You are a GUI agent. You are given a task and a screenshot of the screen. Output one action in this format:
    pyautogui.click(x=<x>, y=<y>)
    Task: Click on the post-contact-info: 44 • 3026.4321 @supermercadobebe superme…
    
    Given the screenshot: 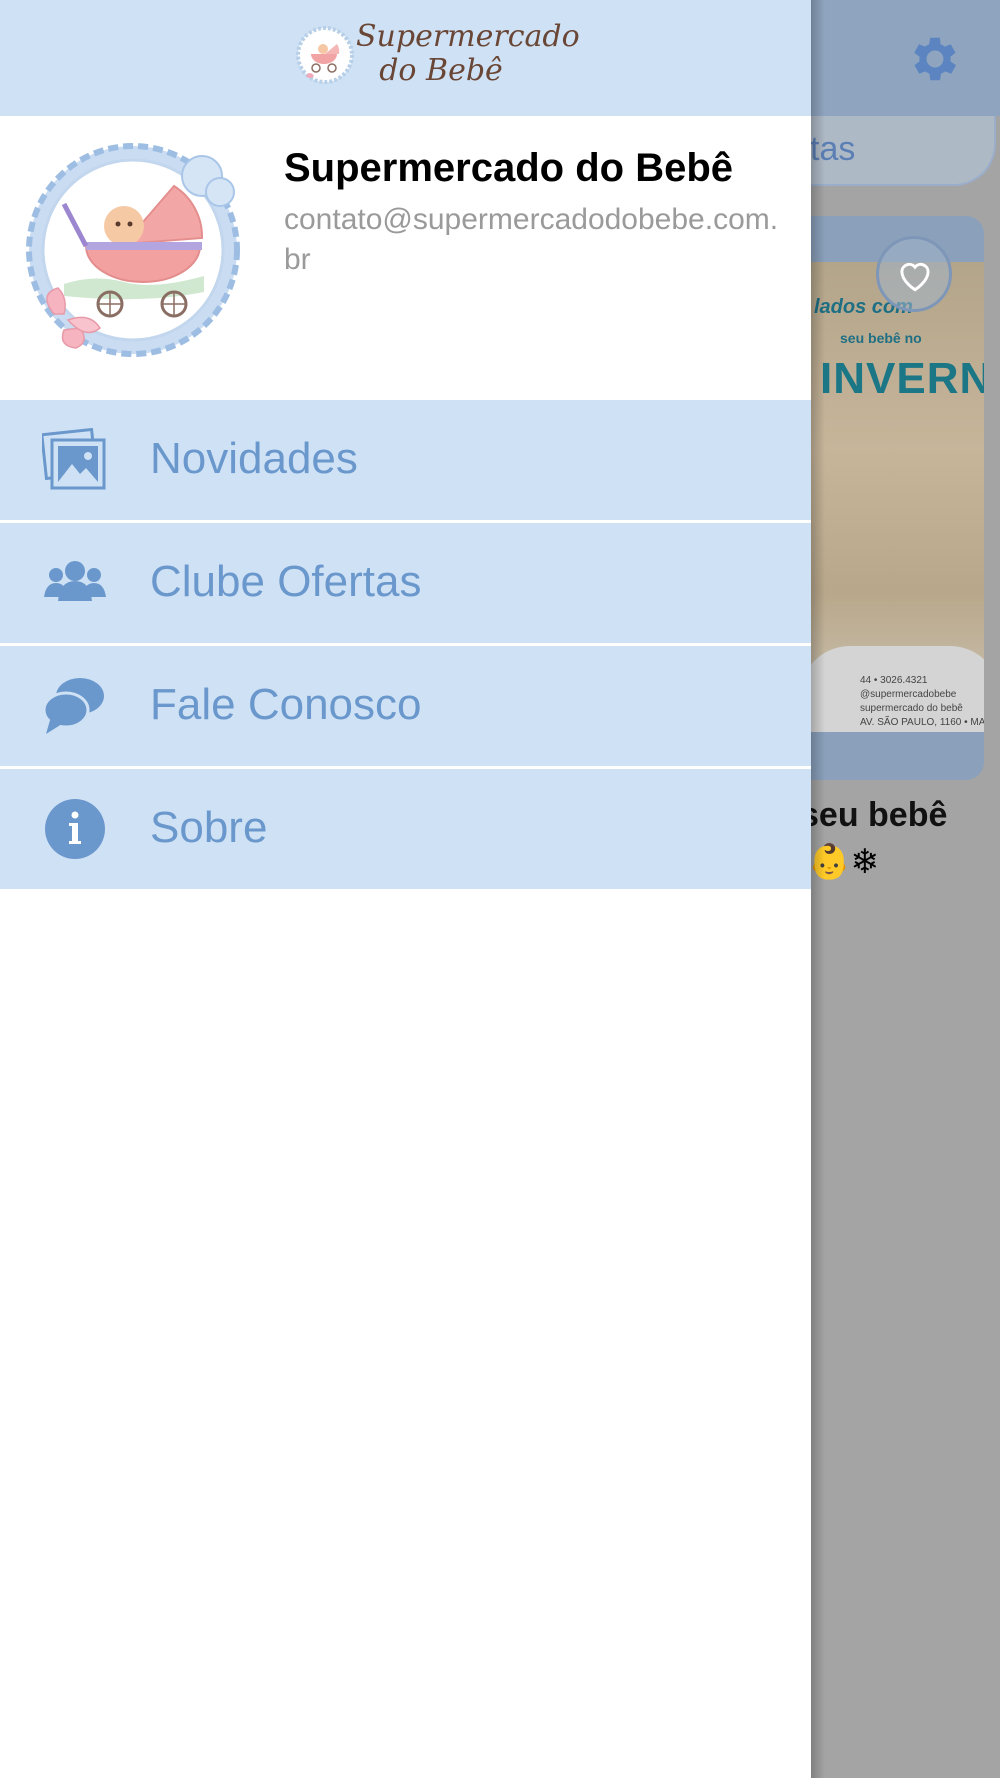 What is the action you would take?
    pyautogui.click(x=922, y=702)
    